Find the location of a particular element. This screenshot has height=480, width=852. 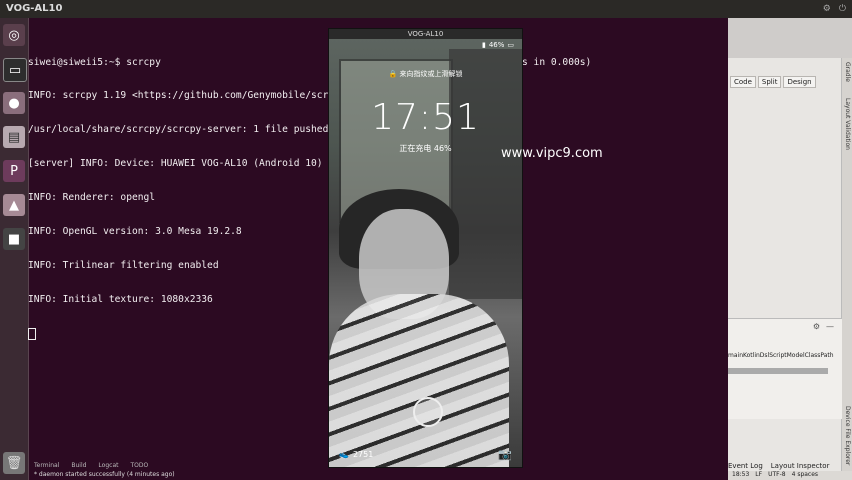

gradle-tool-tab: Gradle is located at coordinates (847, 72).